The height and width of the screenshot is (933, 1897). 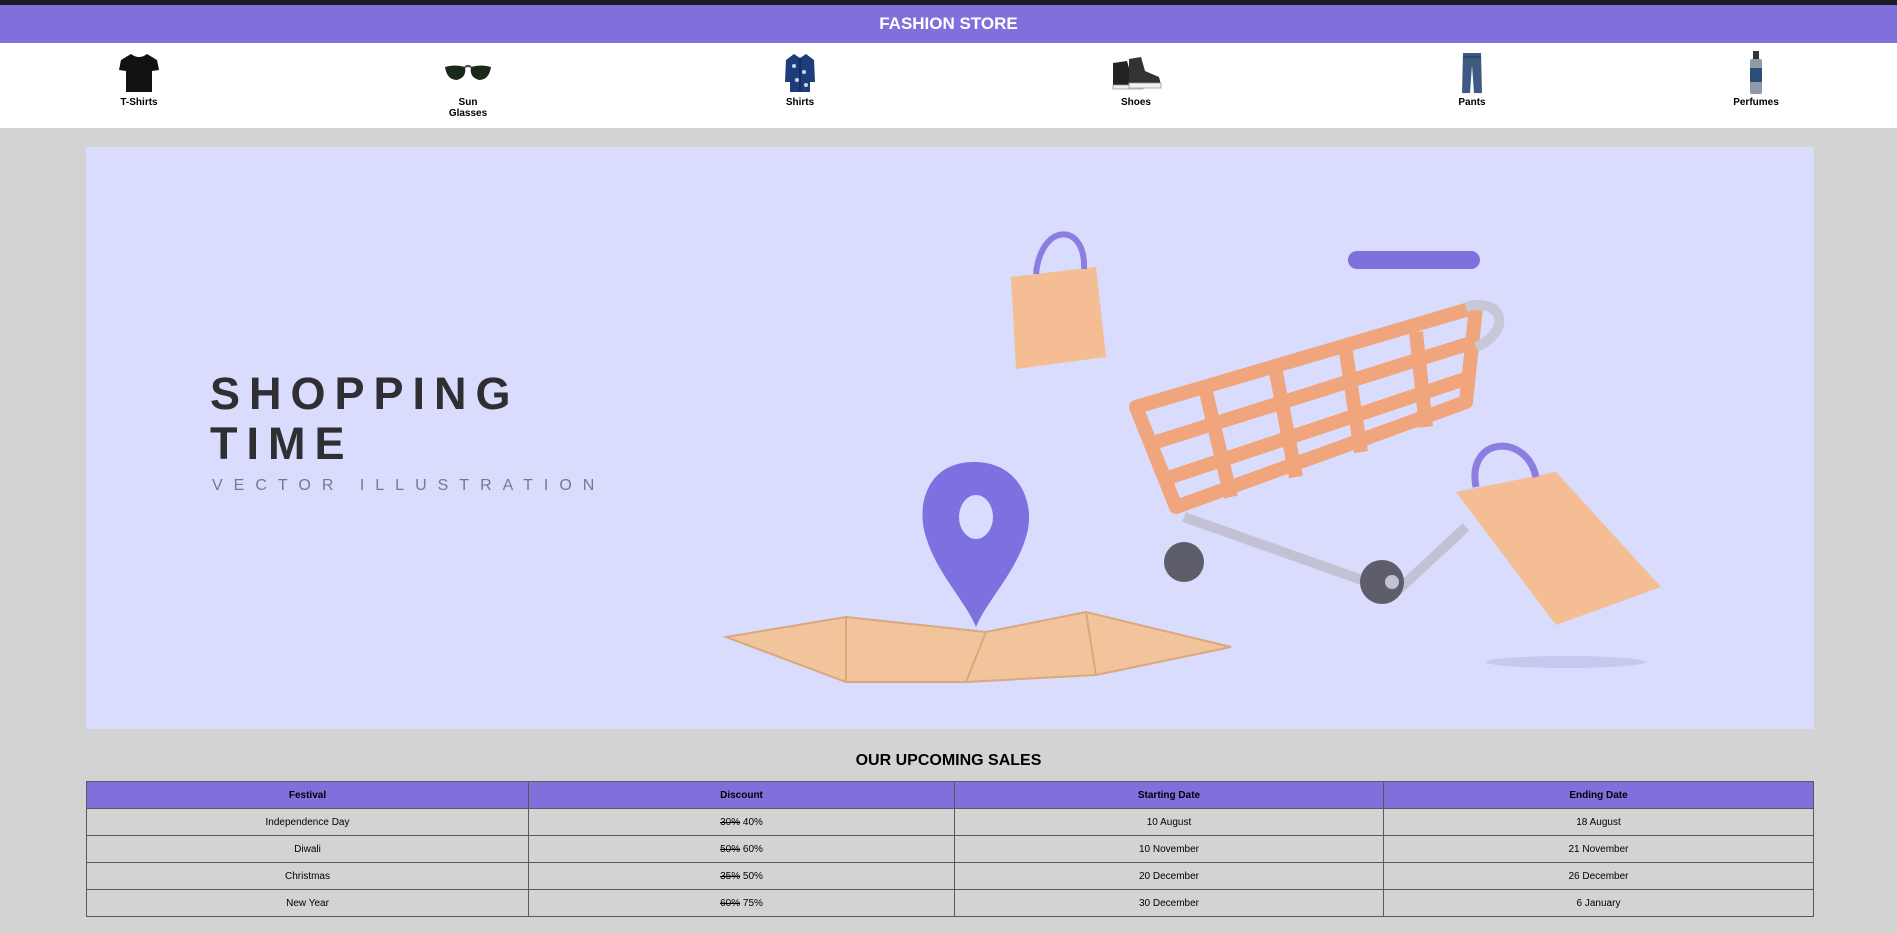 I want to click on start-date-cell: 20 December, so click(x=1169, y=876).